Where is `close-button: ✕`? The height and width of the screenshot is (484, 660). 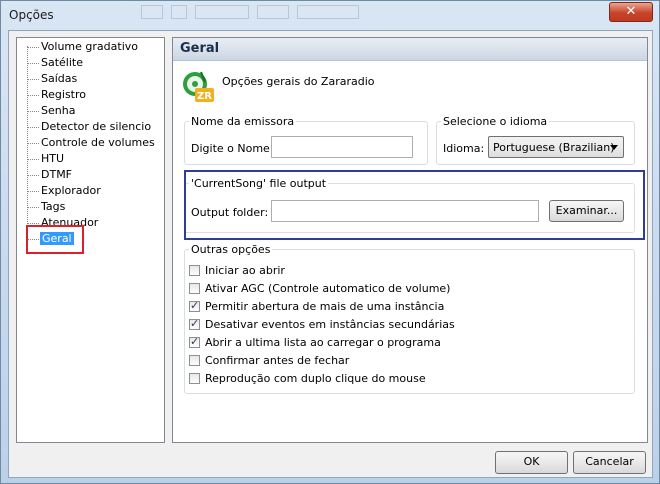
close-button: ✕ is located at coordinates (631, 12).